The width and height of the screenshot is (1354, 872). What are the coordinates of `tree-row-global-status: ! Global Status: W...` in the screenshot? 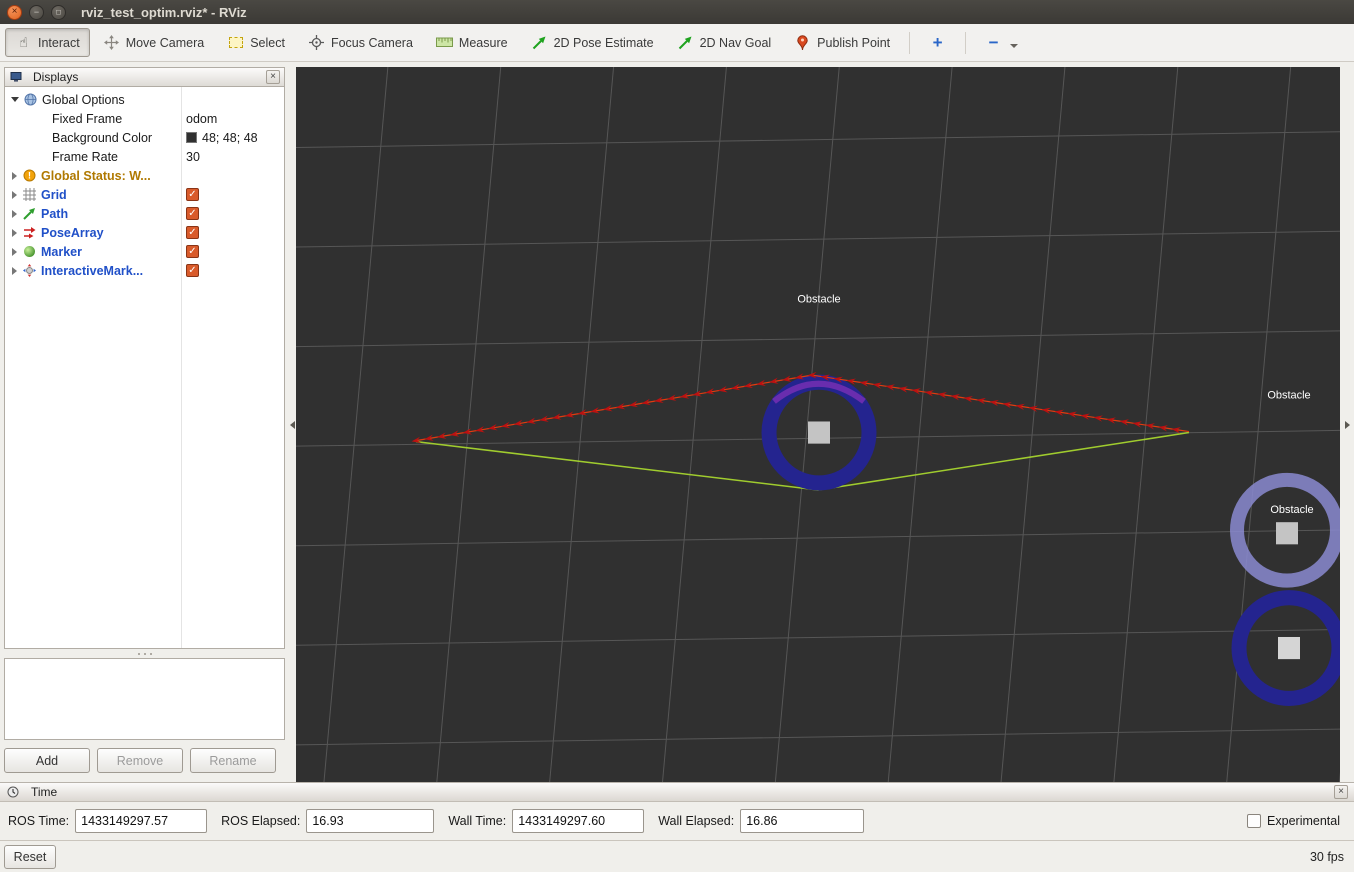 It's located at (144, 175).